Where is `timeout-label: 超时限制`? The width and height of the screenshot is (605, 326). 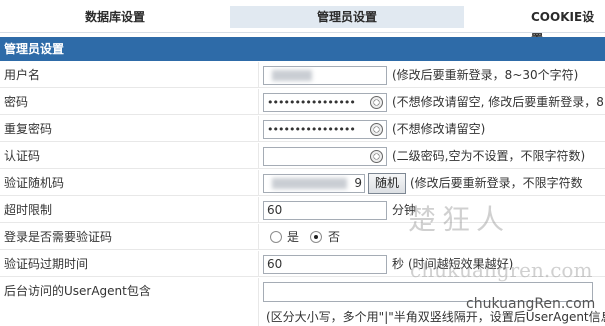
timeout-label: 超时限制 is located at coordinates (129, 209).